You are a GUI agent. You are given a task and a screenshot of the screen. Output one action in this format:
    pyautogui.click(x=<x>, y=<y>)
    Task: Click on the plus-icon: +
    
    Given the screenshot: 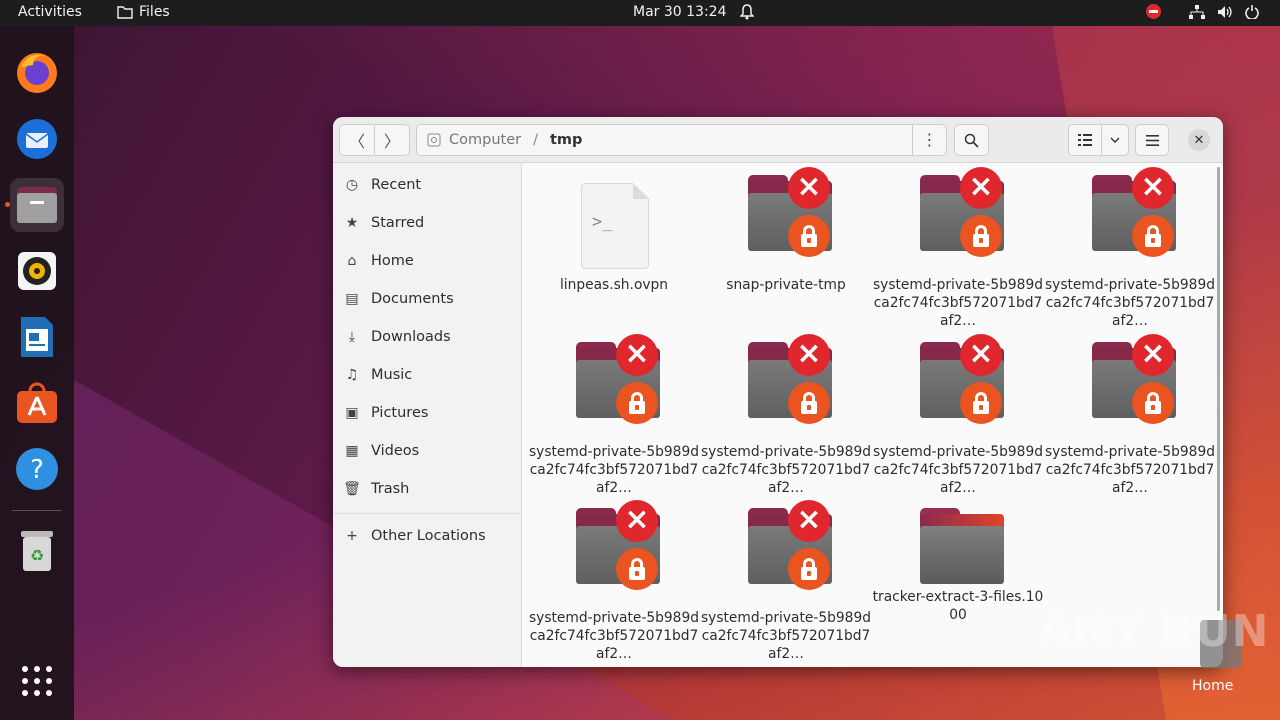 What is the action you would take?
    pyautogui.click(x=352, y=536)
    